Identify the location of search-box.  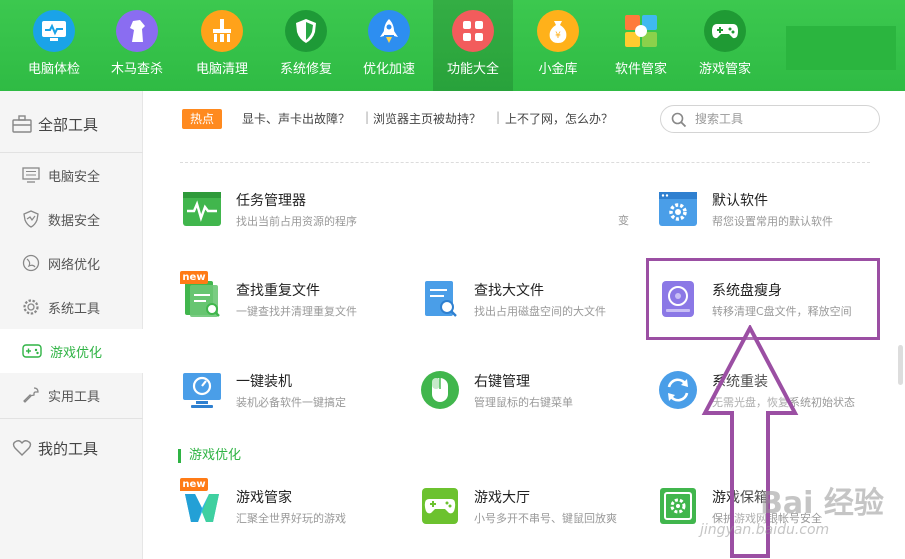
(770, 119).